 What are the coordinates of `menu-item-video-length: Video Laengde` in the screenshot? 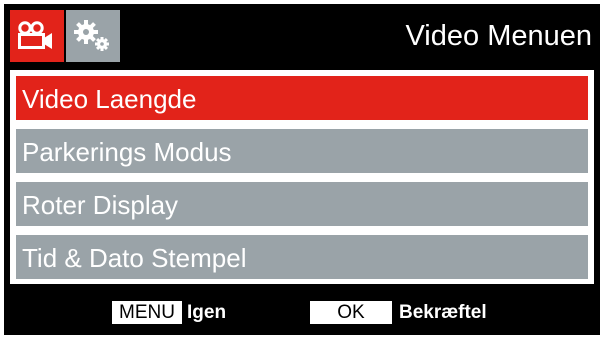 It's located at (302, 98).